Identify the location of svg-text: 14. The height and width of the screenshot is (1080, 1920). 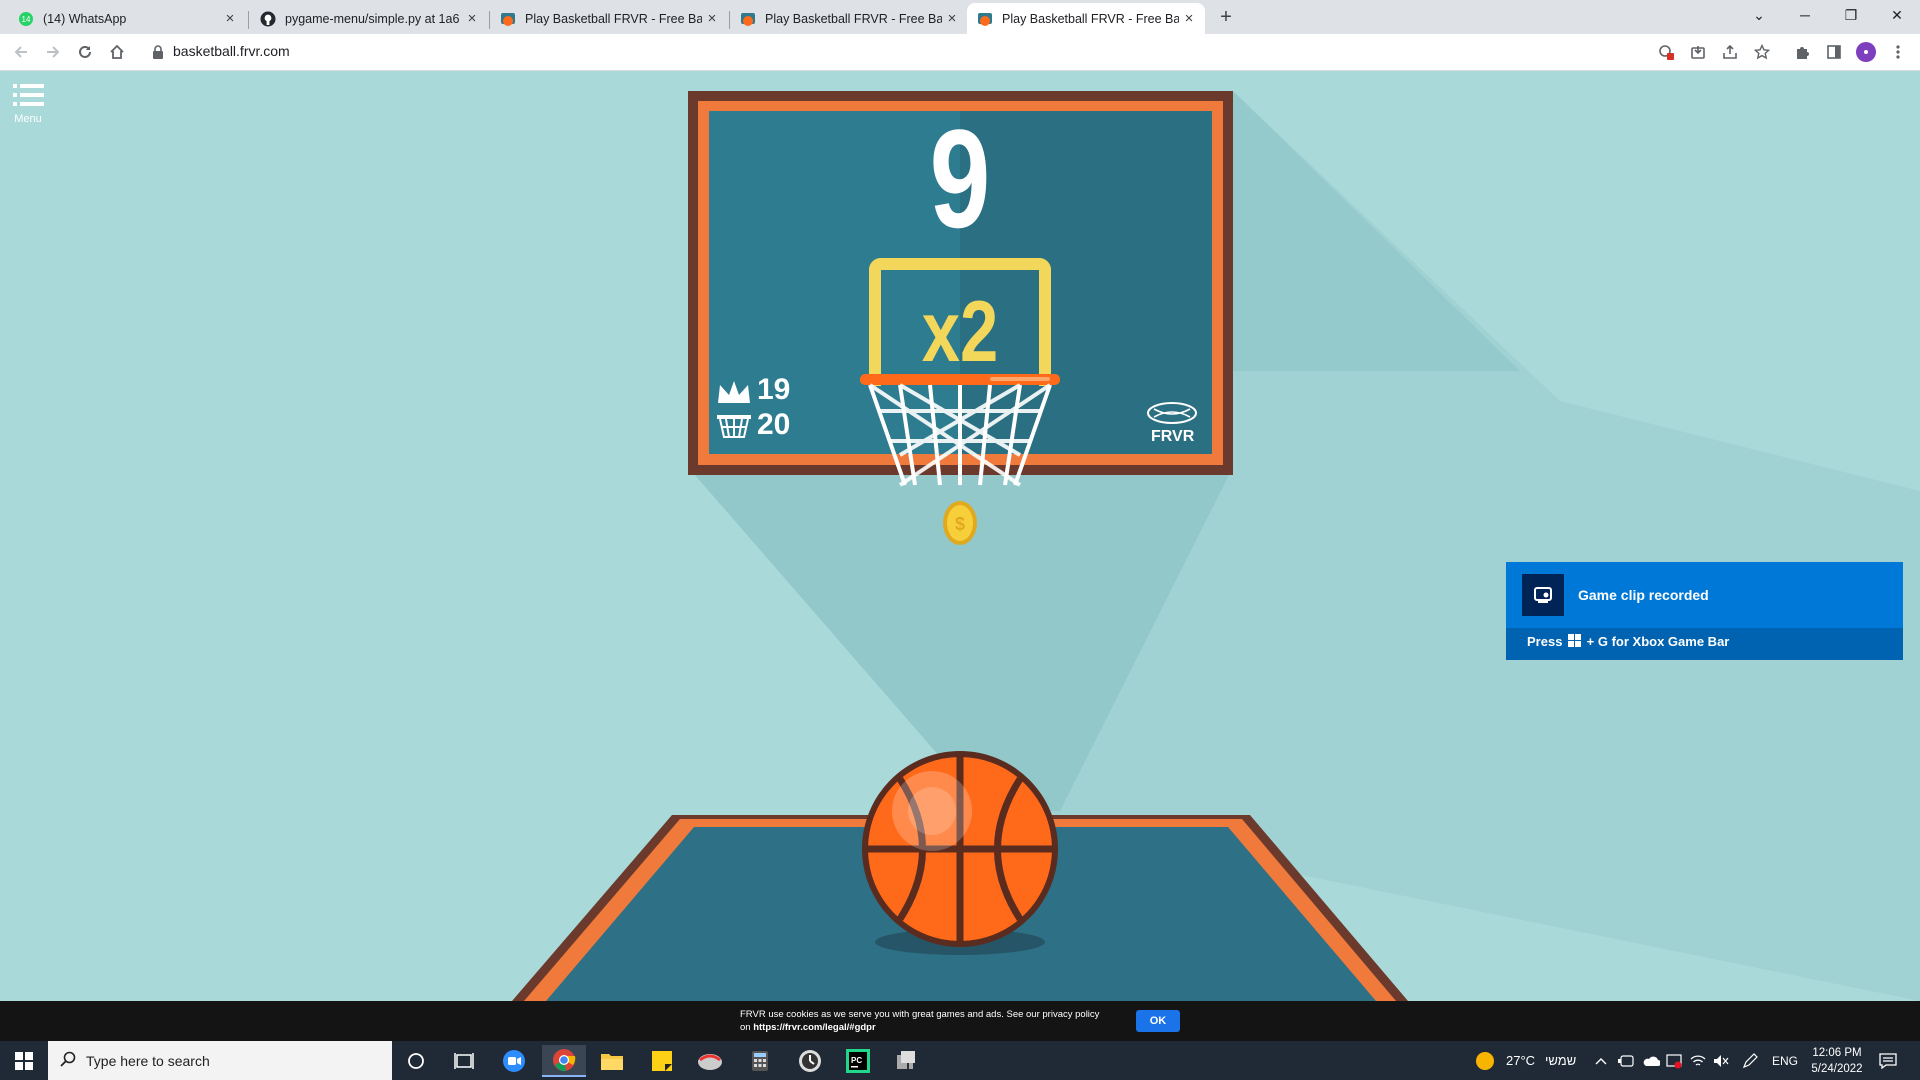
(26, 19).